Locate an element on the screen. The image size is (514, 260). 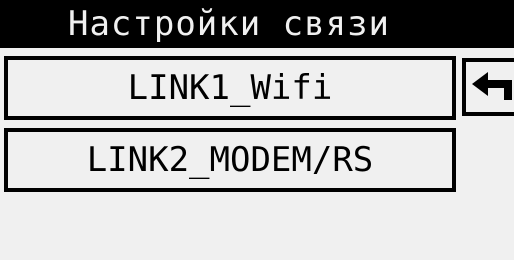
back-arrow-icon is located at coordinates (492, 86).